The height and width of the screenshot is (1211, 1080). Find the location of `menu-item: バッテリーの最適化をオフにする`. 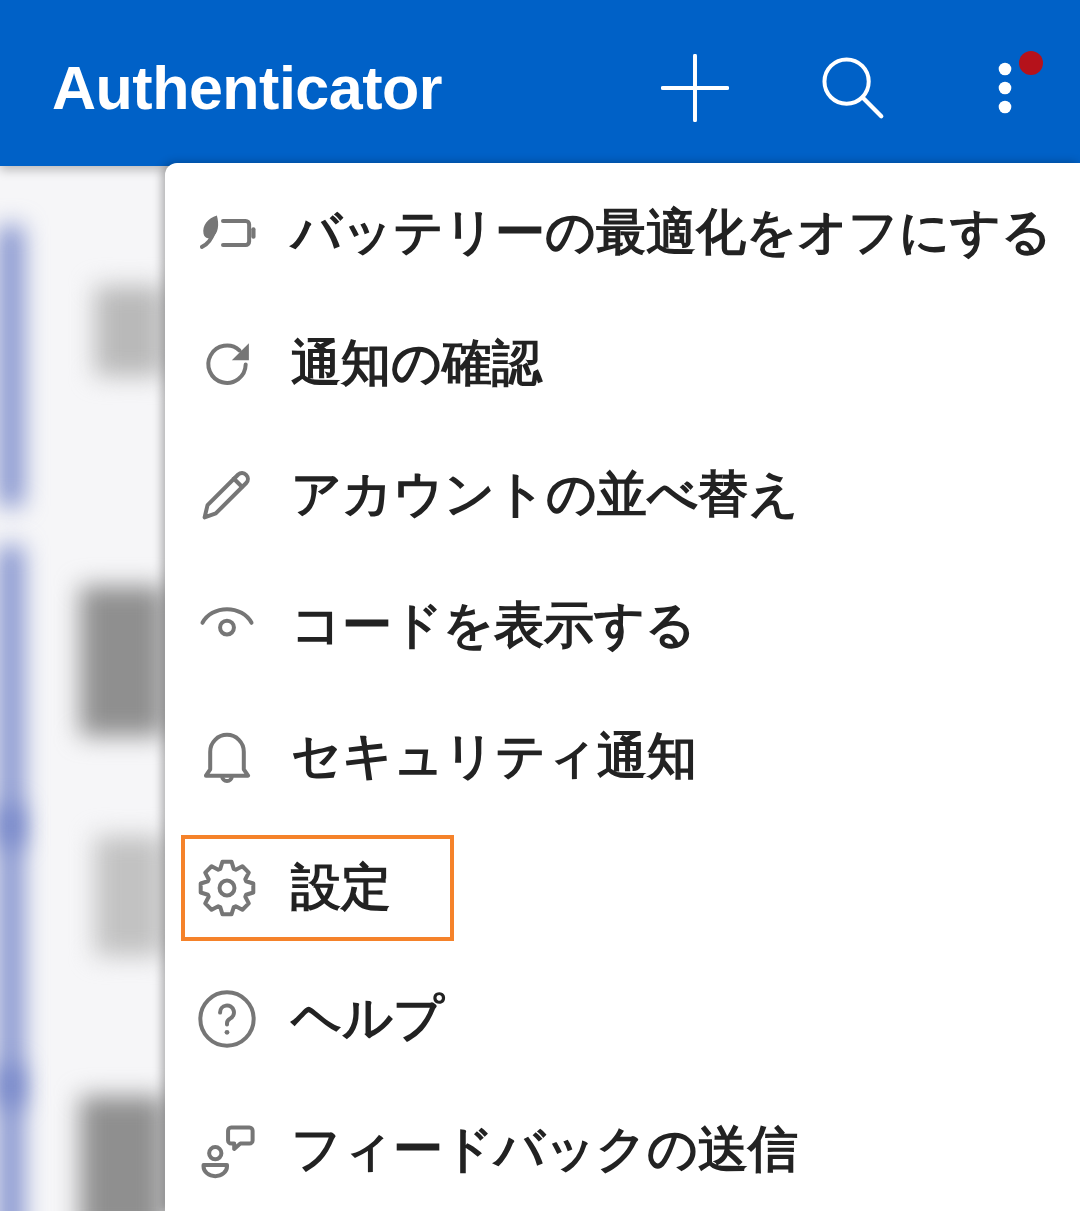

menu-item: バッテリーの最適化をオフにする is located at coordinates (622, 232).